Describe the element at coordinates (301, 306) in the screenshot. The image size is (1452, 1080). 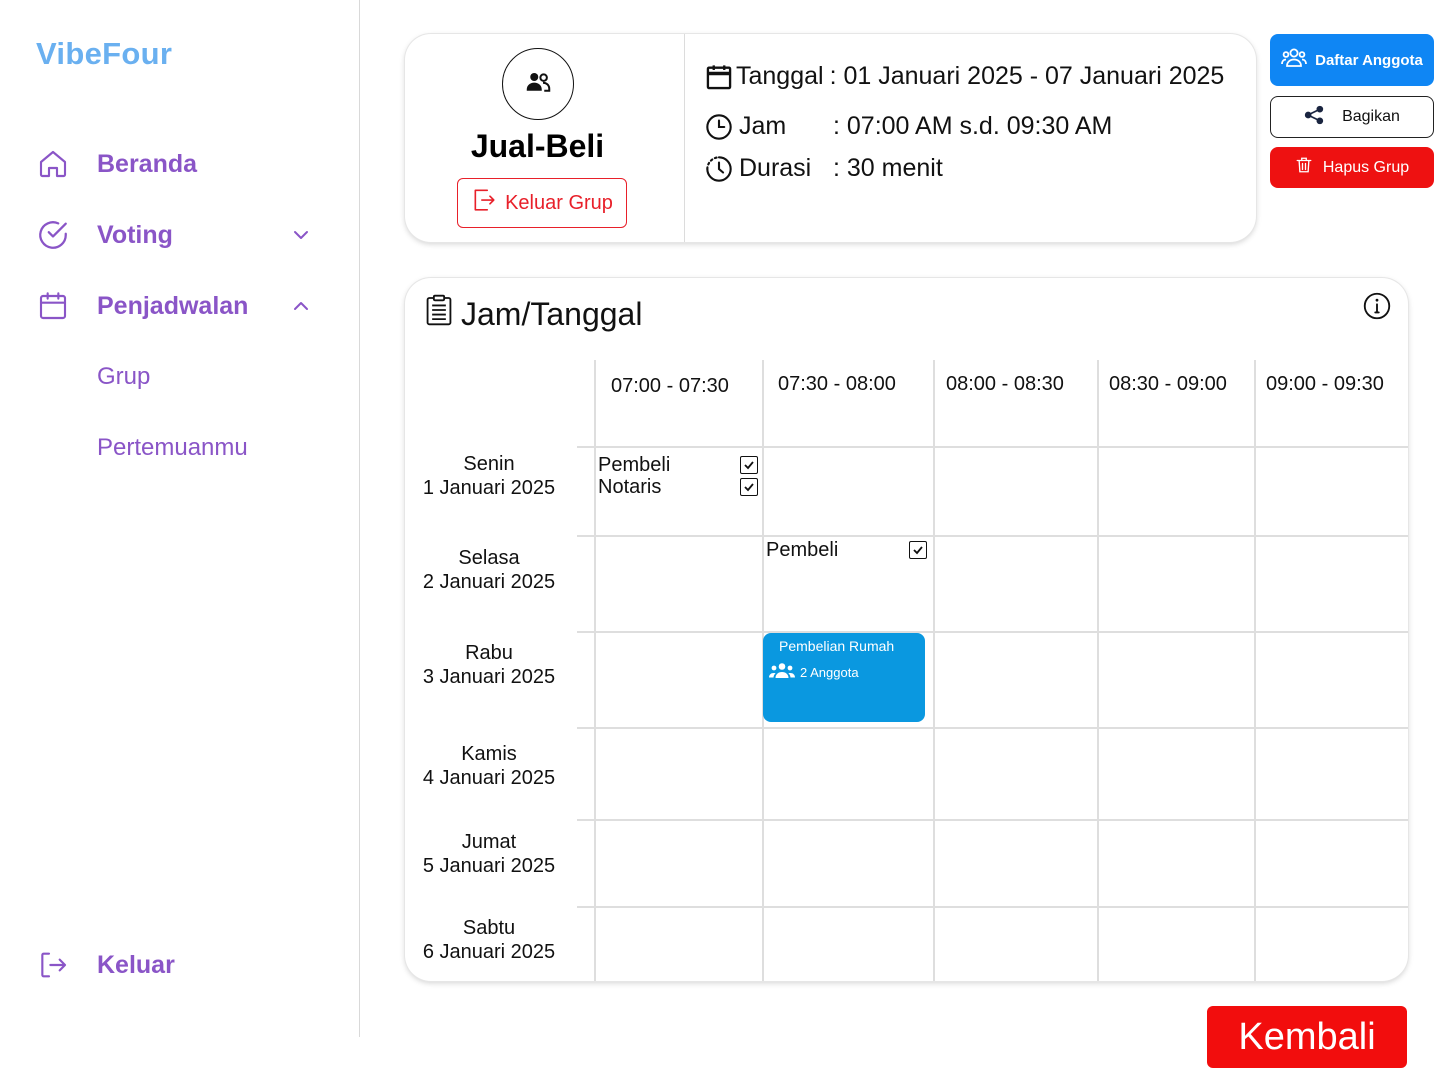
I see `chevron-up-icon` at that location.